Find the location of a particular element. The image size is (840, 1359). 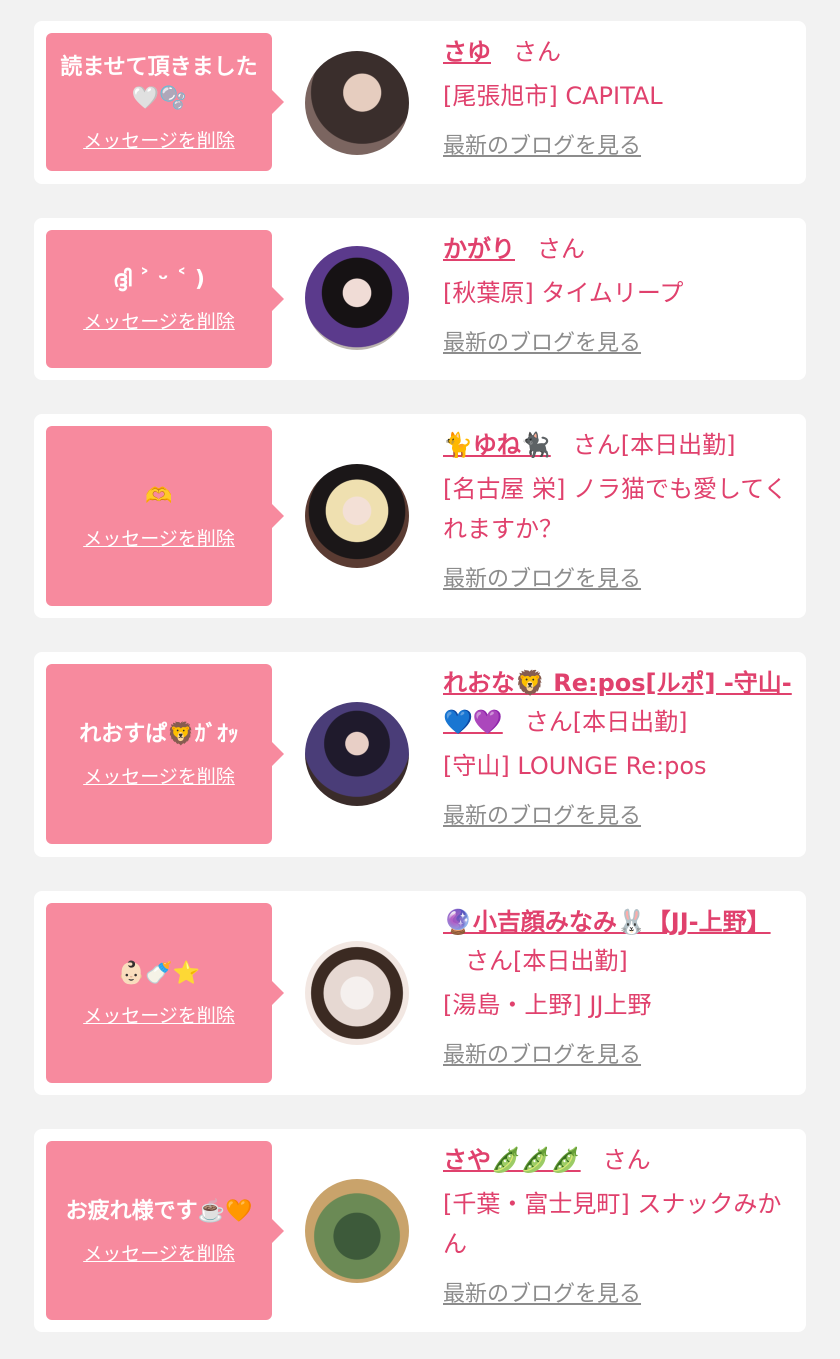

profile-name-link: 🔮小吉顔みなみ🐰【JJ-上野】 is located at coordinates (607, 922).